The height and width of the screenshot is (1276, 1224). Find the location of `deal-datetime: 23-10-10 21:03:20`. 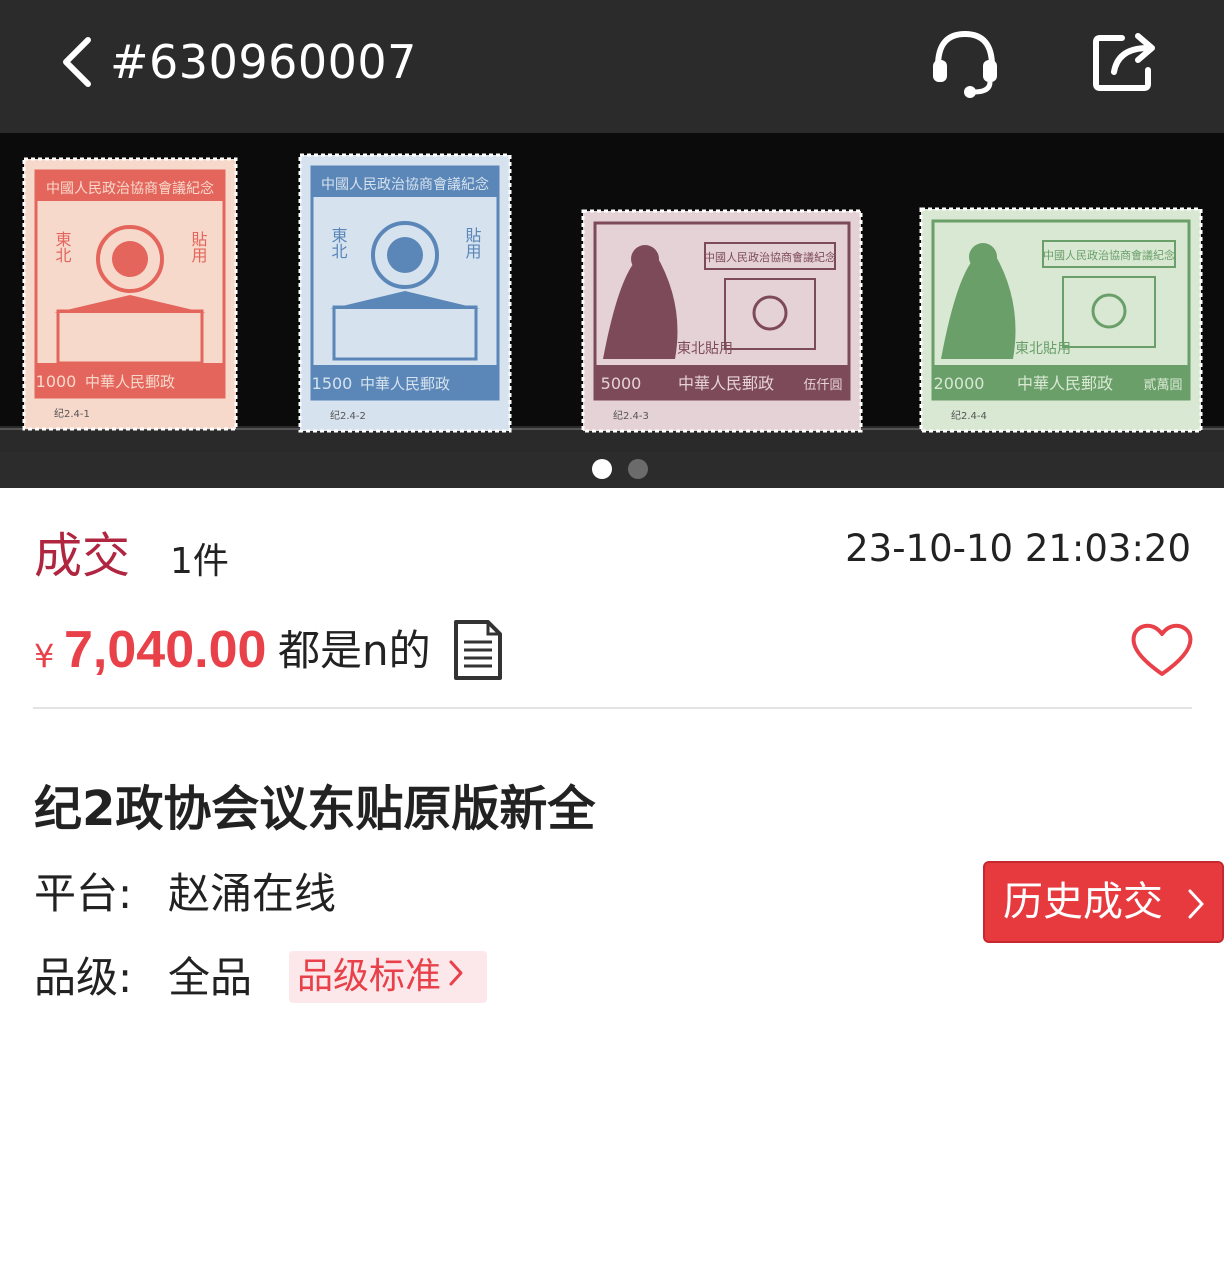

deal-datetime: 23-10-10 21:03:20 is located at coordinates (1018, 548).